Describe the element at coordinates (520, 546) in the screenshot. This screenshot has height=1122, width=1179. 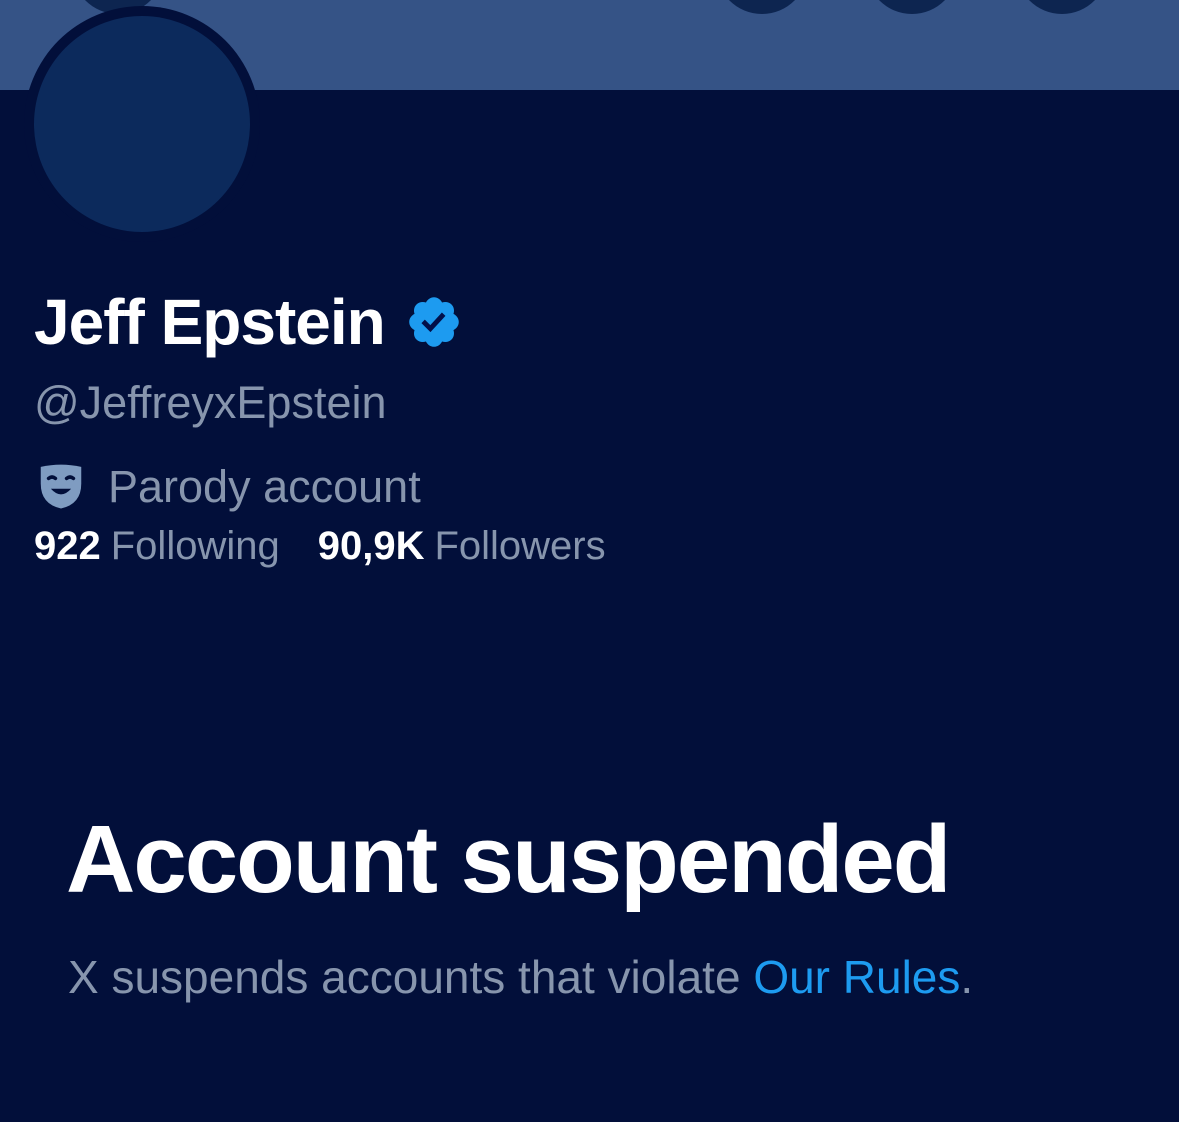
I see `followers-label: Followers` at that location.